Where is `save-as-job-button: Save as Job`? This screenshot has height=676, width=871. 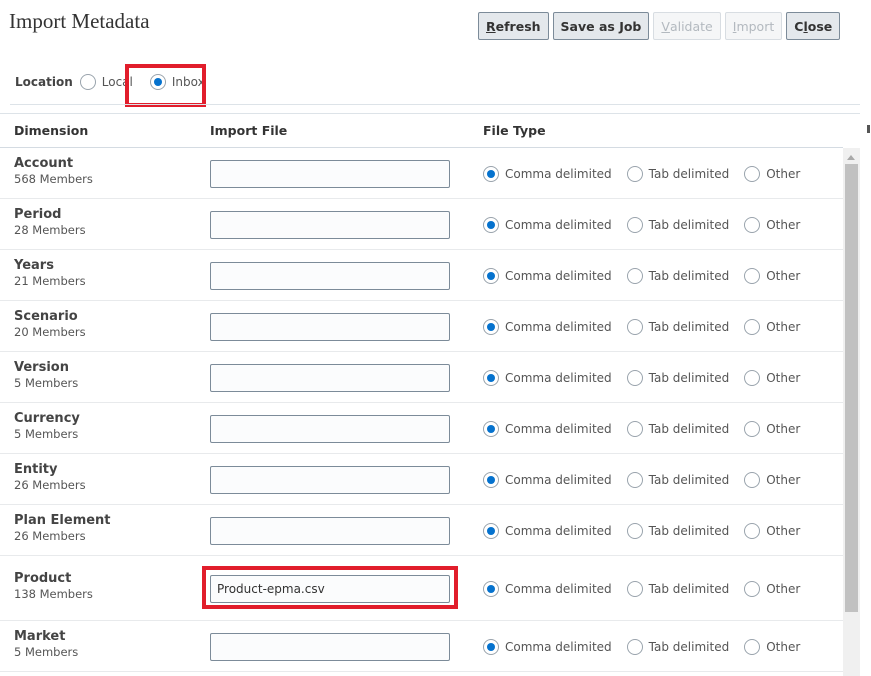
save-as-job-button: Save as Job is located at coordinates (601, 26).